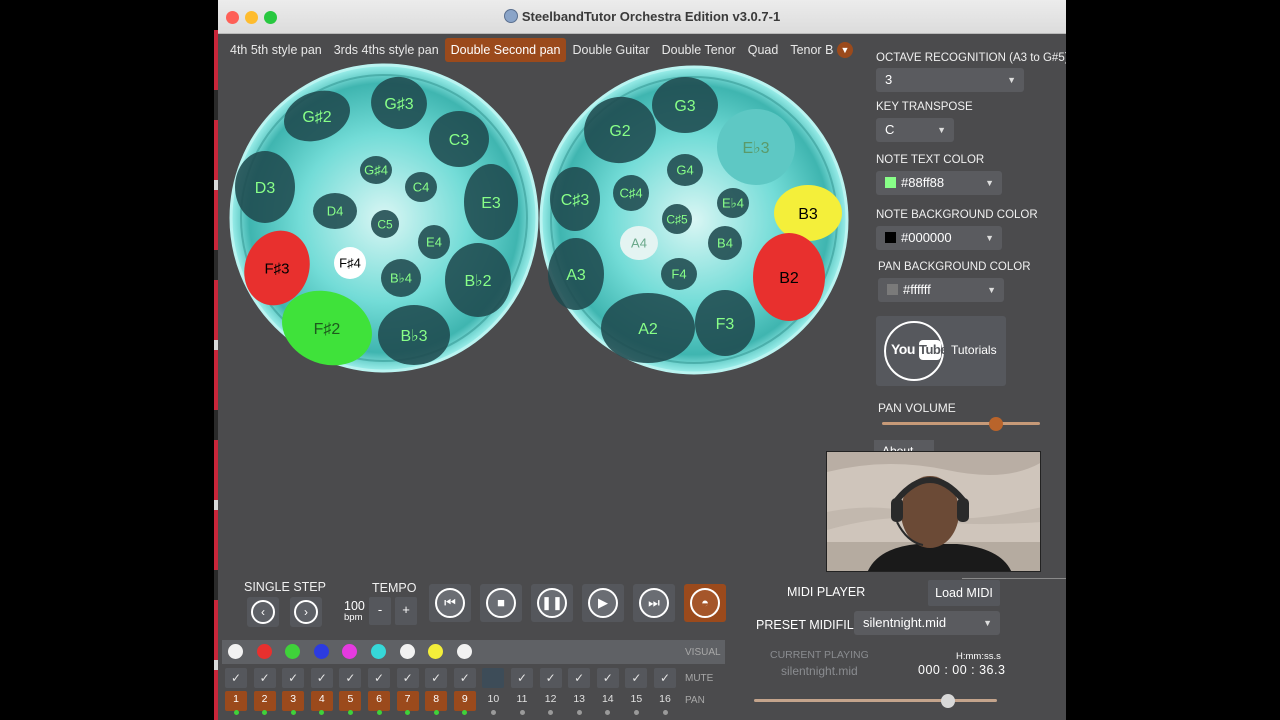  Describe the element at coordinates (522, 701) in the screenshot. I see `pan-toggle-11: 11` at that location.